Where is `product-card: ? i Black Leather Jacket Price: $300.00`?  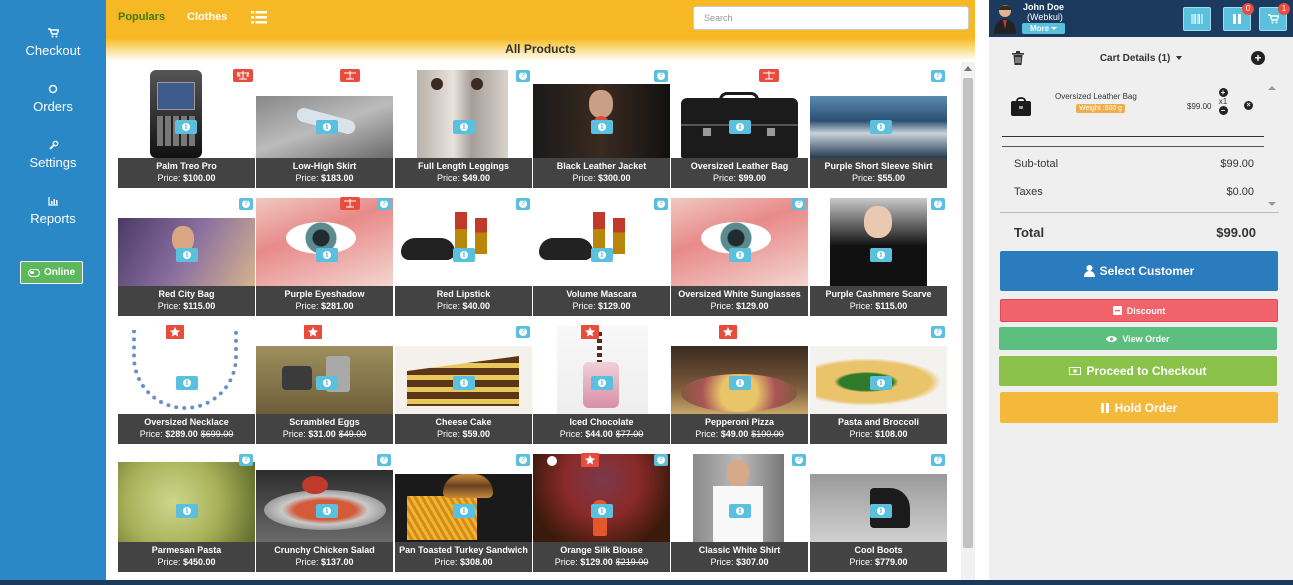 product-card: ? i Black Leather Jacket Price: $300.00 is located at coordinates (601, 128).